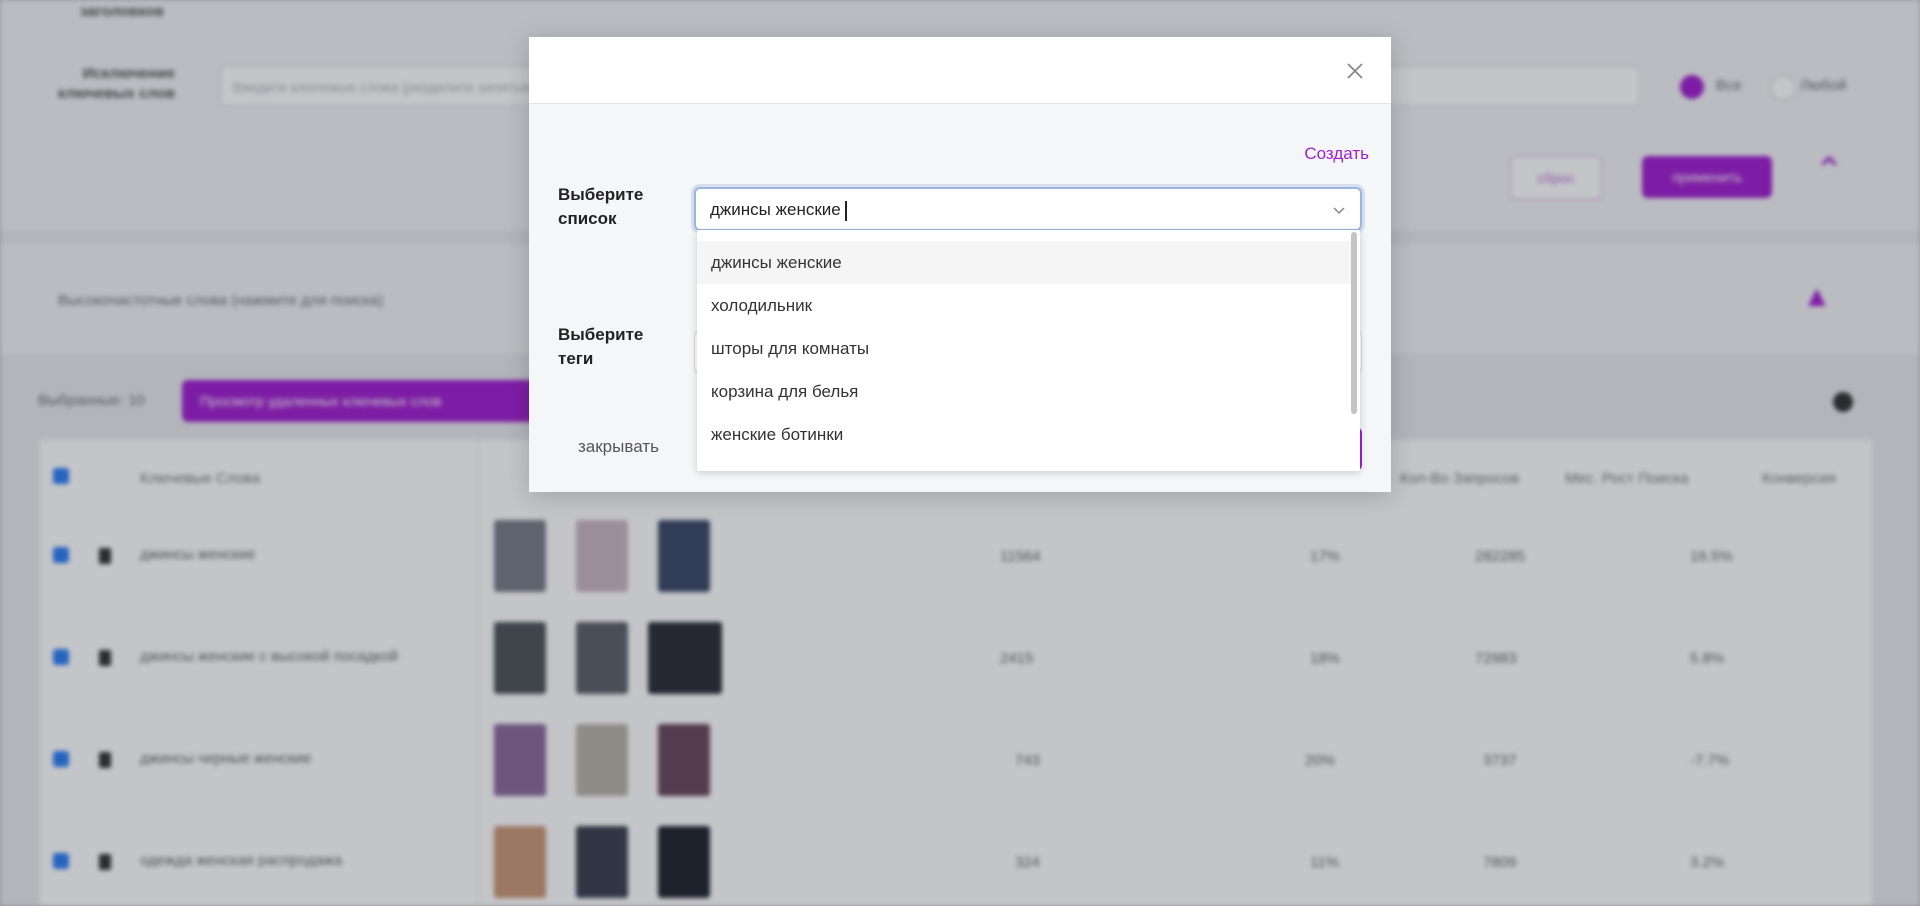 This screenshot has width=1920, height=906. What do you see at coordinates (845, 210) in the screenshot?
I see `text-caret` at bounding box center [845, 210].